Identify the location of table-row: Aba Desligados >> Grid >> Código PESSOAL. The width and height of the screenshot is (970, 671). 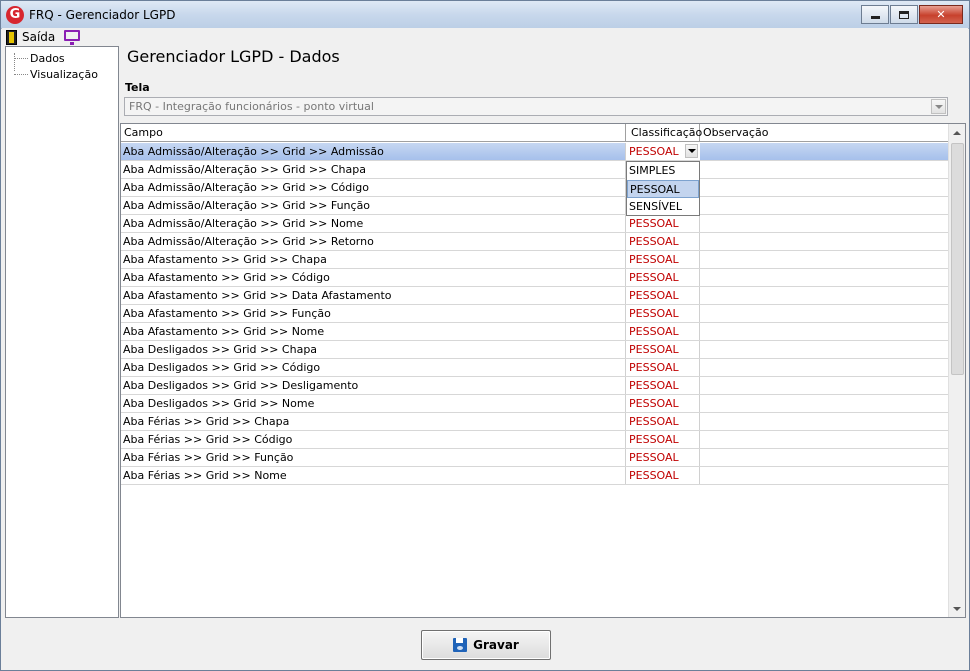
(535, 368).